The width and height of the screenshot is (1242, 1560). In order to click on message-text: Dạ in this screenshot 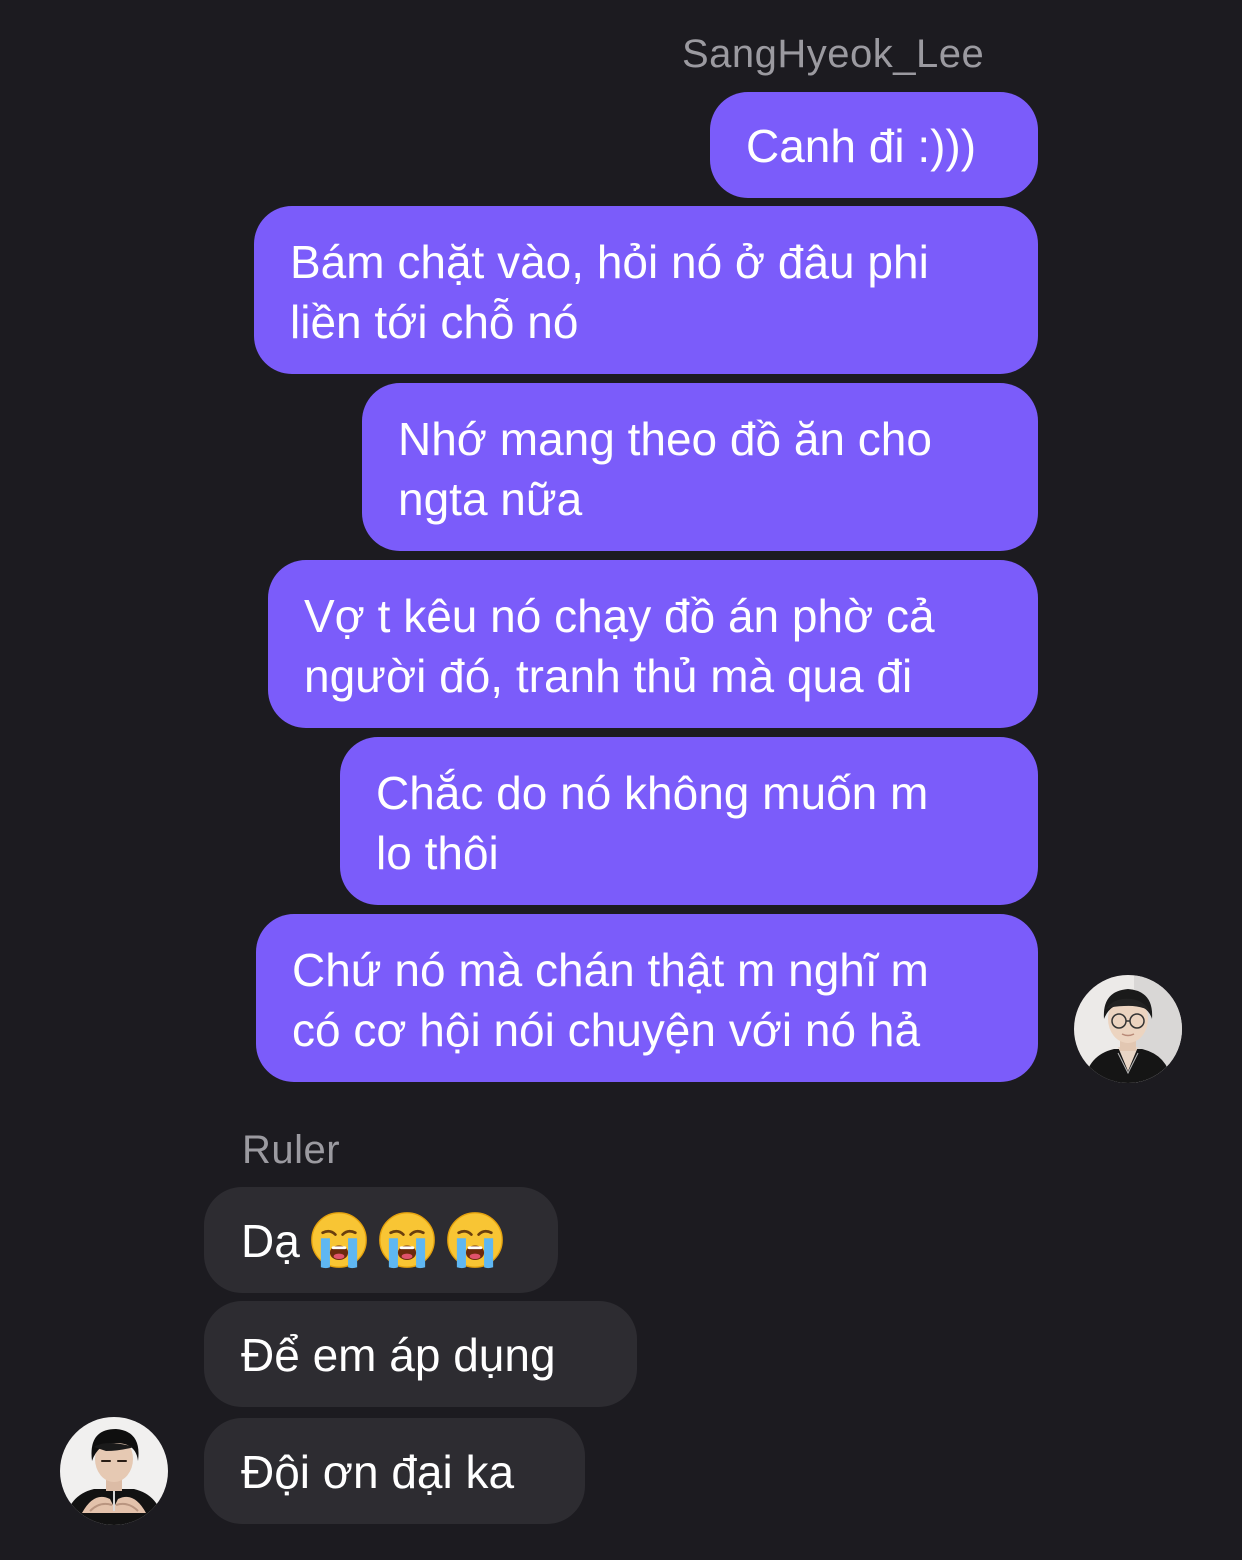, I will do `click(270, 1241)`.